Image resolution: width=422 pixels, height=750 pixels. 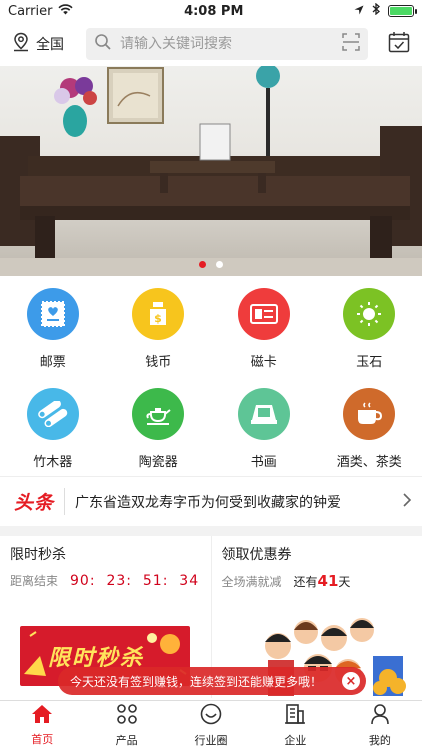 I want to click on category-painting: 书画, so click(x=264, y=438).